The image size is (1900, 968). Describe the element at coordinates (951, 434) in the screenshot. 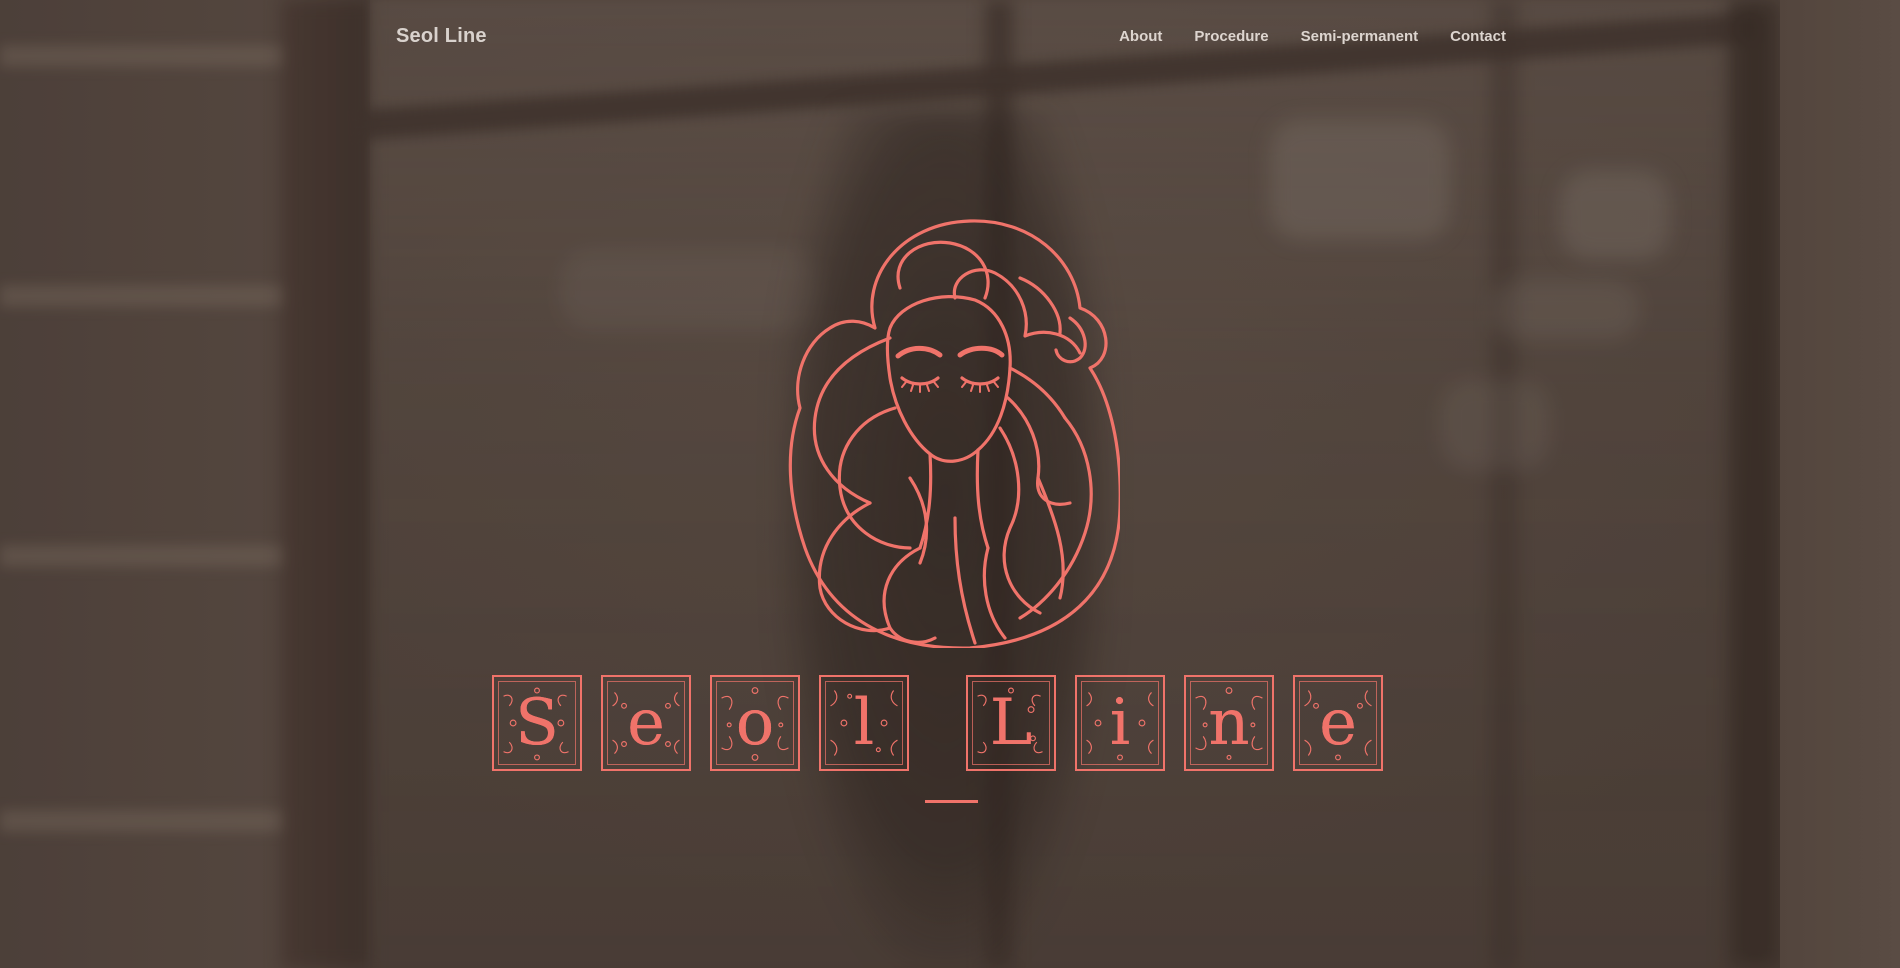

I see `woman-face-hair-logo-icon` at that location.